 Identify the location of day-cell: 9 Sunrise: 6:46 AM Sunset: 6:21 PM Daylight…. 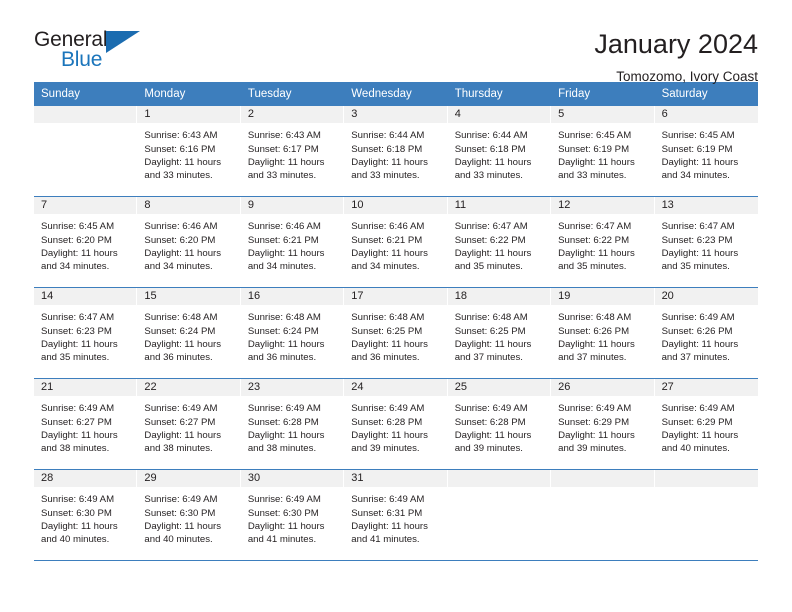
(292, 242).